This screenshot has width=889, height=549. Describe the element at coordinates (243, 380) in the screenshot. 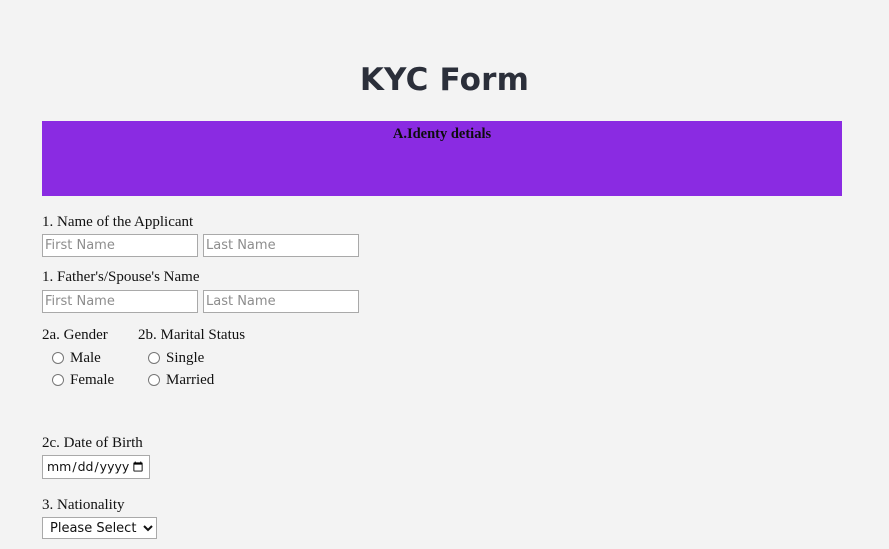

I see `marital-option-married: Married` at that location.